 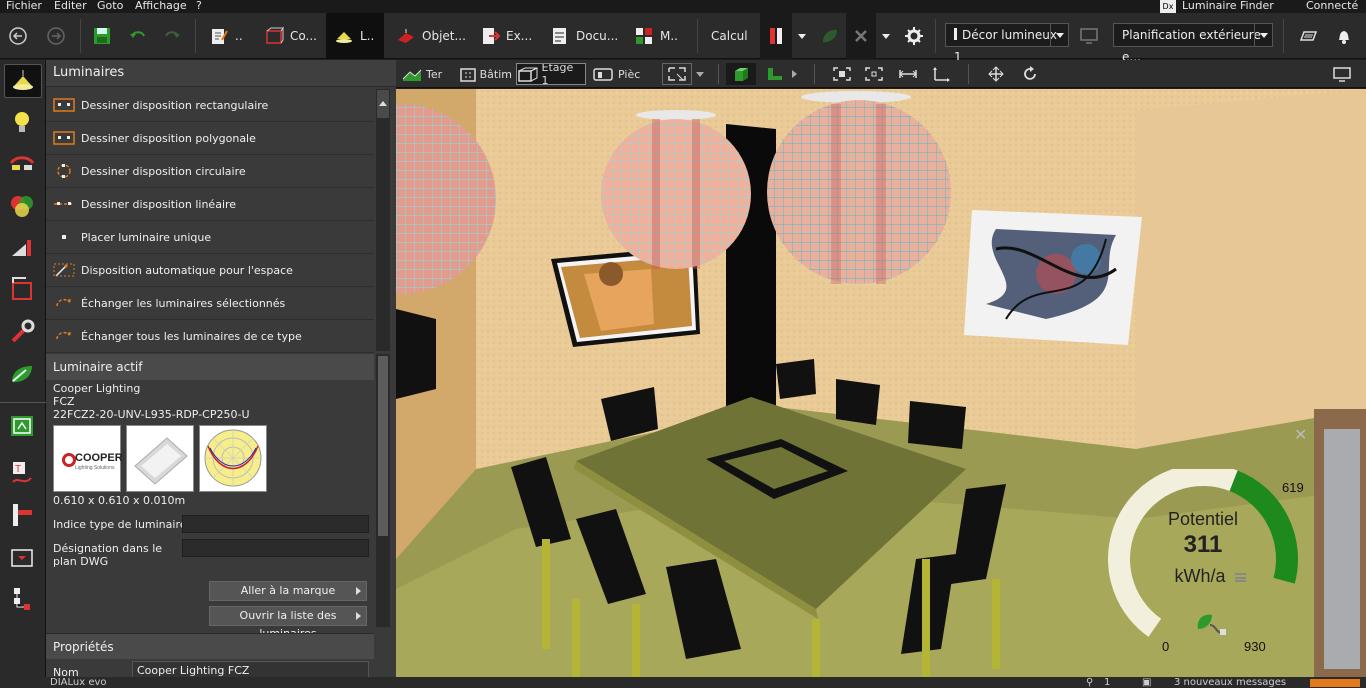 I want to click on text-annotation-button: T, so click(x=23, y=475).